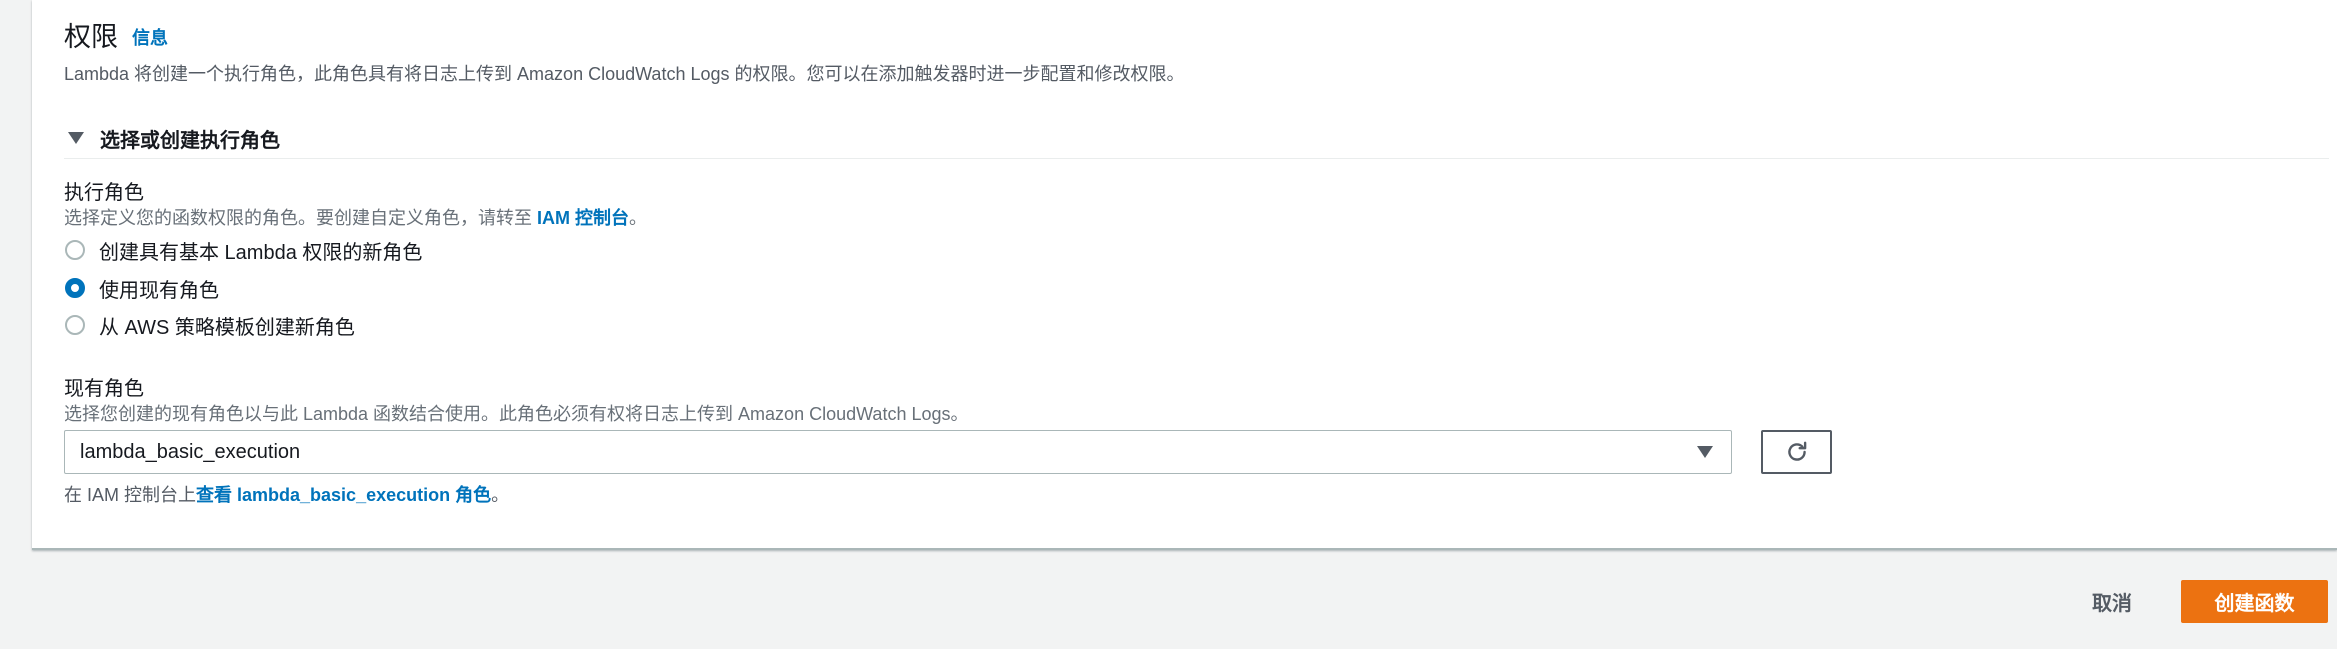 The height and width of the screenshot is (649, 2337). I want to click on execution-role-description-suffix: 。, so click(638, 218).